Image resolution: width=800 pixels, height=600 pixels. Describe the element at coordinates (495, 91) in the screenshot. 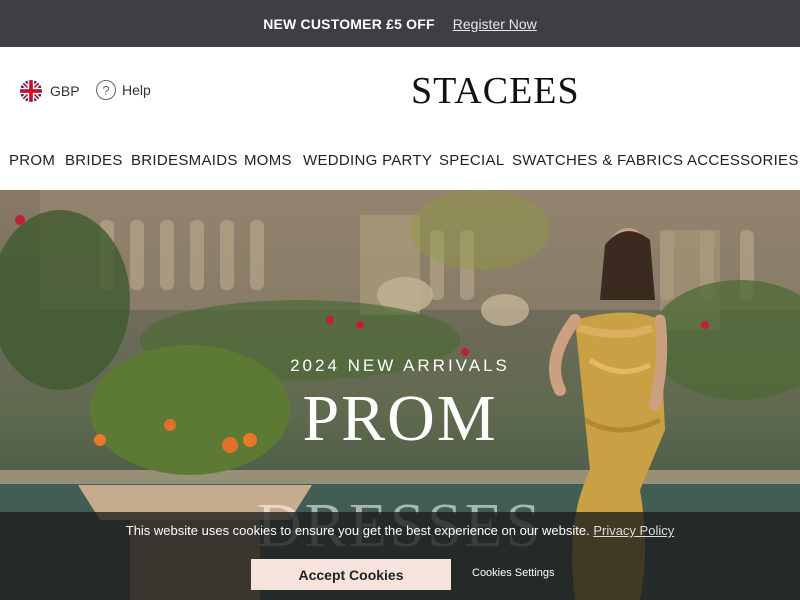

I see `site-logo: STACEES` at that location.